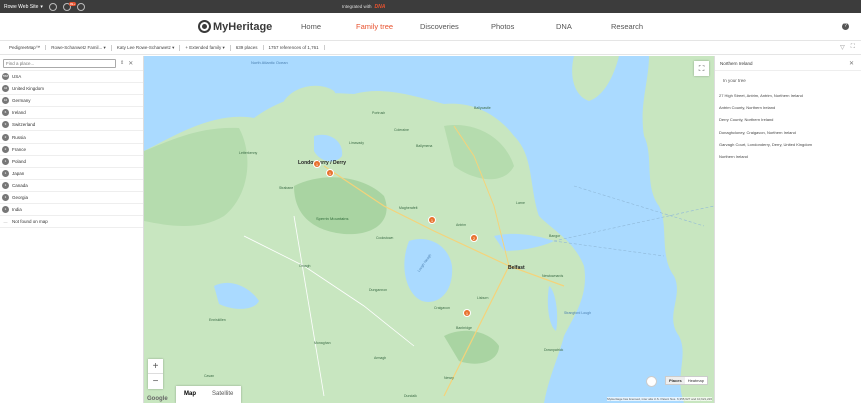 The width and height of the screenshot is (861, 403). Describe the element at coordinates (205, 47) in the screenshot. I see `family-scope-selector: + Extended family ▾` at that location.